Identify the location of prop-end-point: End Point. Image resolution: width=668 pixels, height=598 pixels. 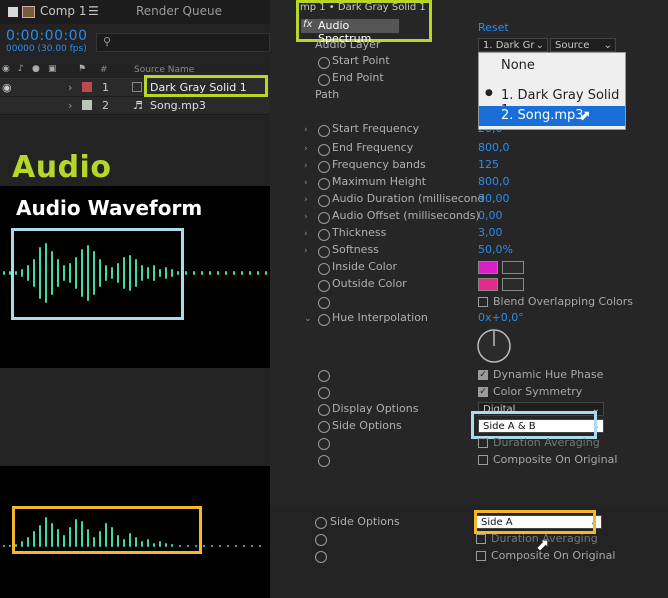
(358, 77).